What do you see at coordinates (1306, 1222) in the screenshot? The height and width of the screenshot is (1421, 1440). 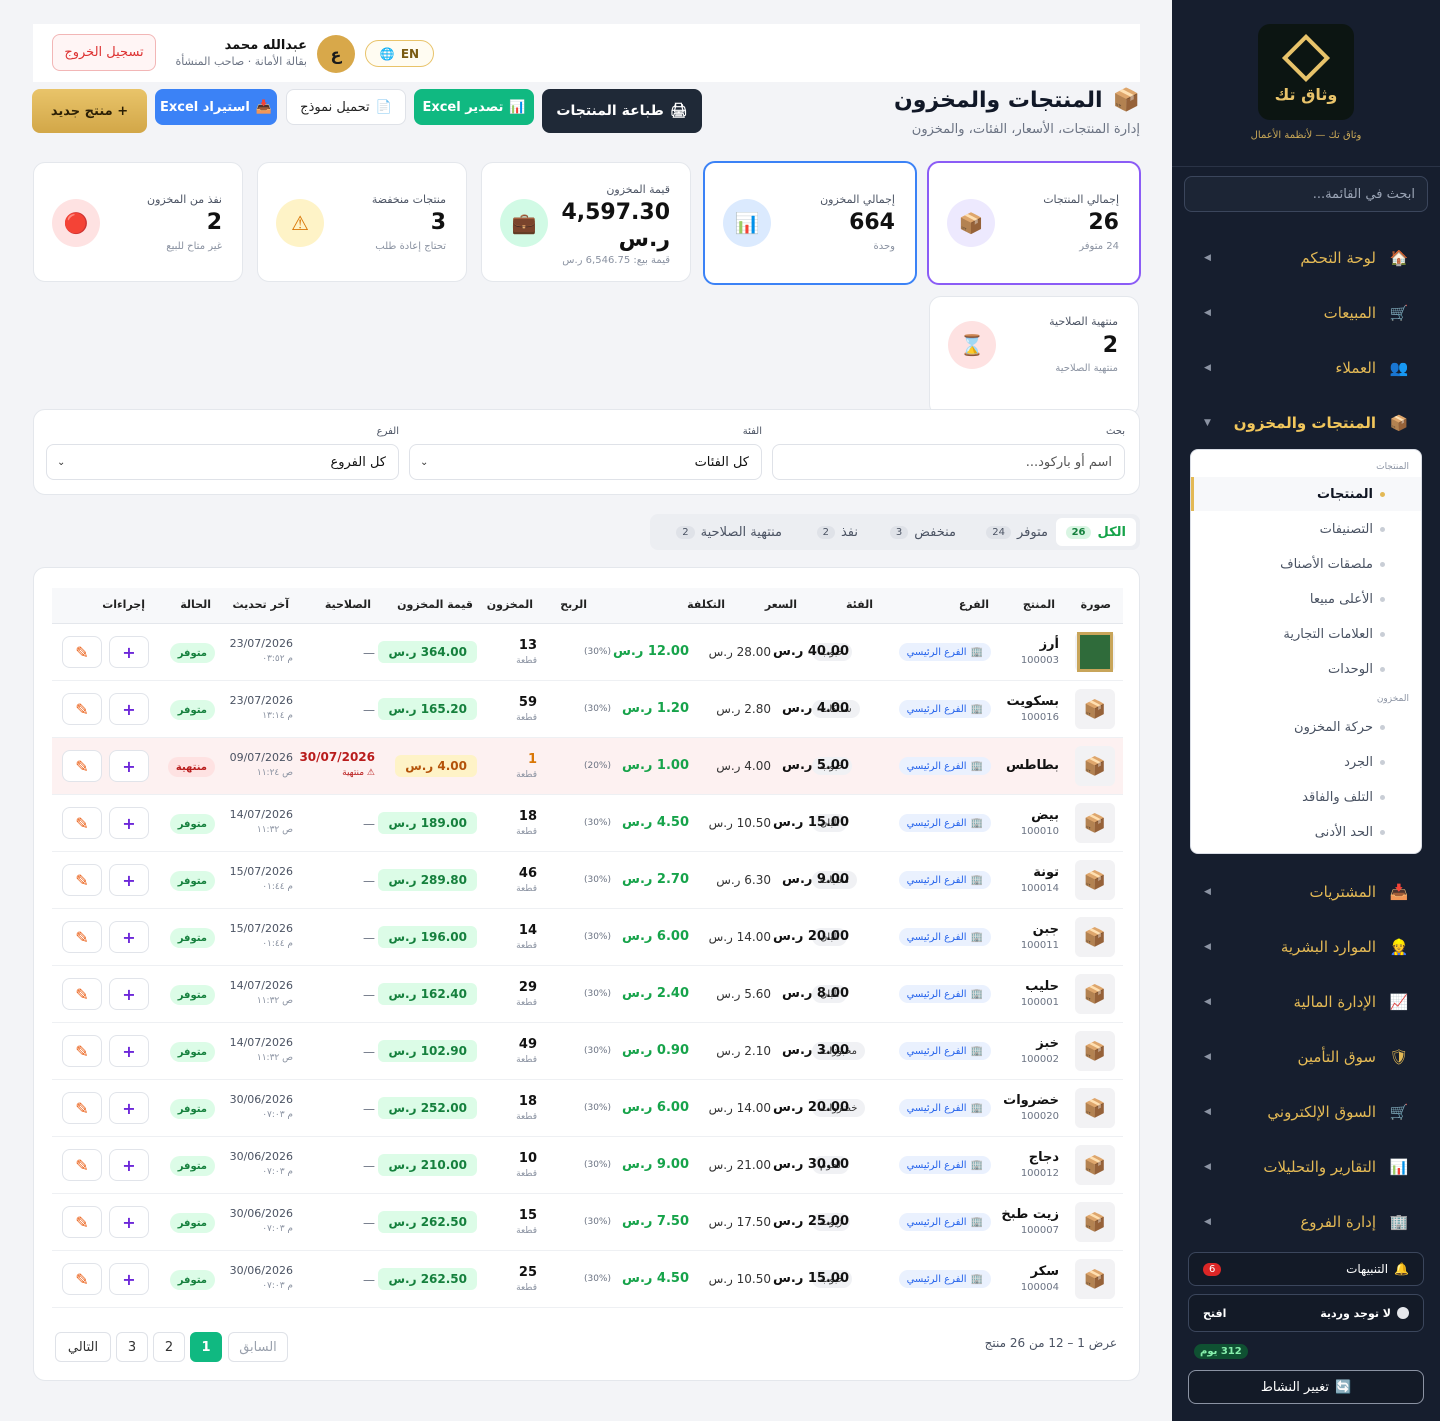 I see `sidebar-item-branches: 🏢 إدارة الفروع ◀` at bounding box center [1306, 1222].